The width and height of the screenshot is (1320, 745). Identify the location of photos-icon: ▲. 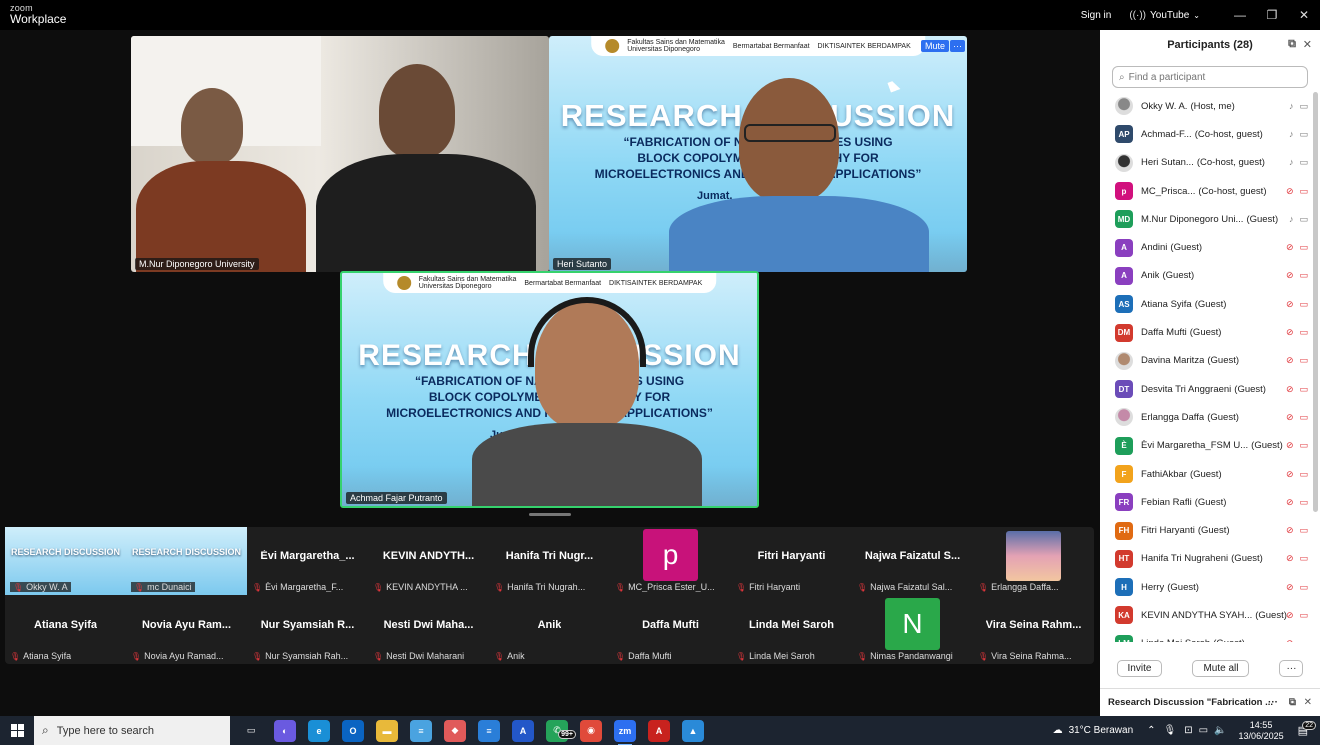
(693, 730).